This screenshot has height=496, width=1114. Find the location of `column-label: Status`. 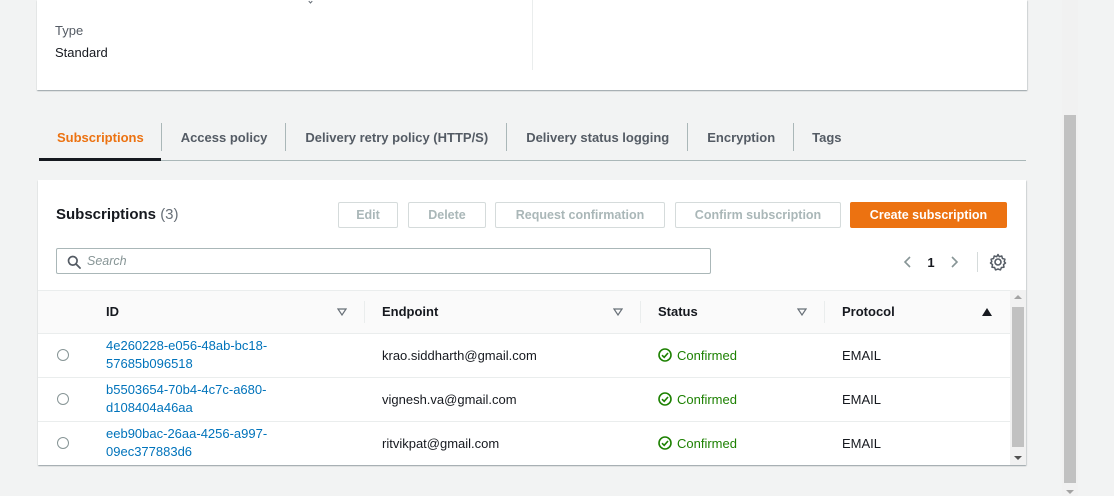

column-label: Status is located at coordinates (678, 312).